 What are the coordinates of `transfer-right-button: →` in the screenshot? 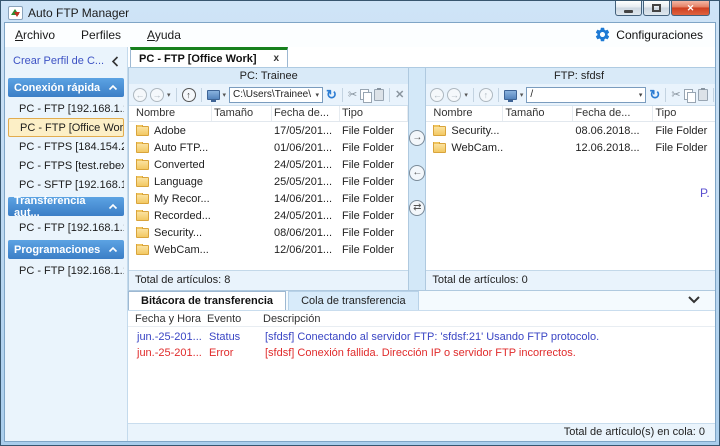 It's located at (417, 138).